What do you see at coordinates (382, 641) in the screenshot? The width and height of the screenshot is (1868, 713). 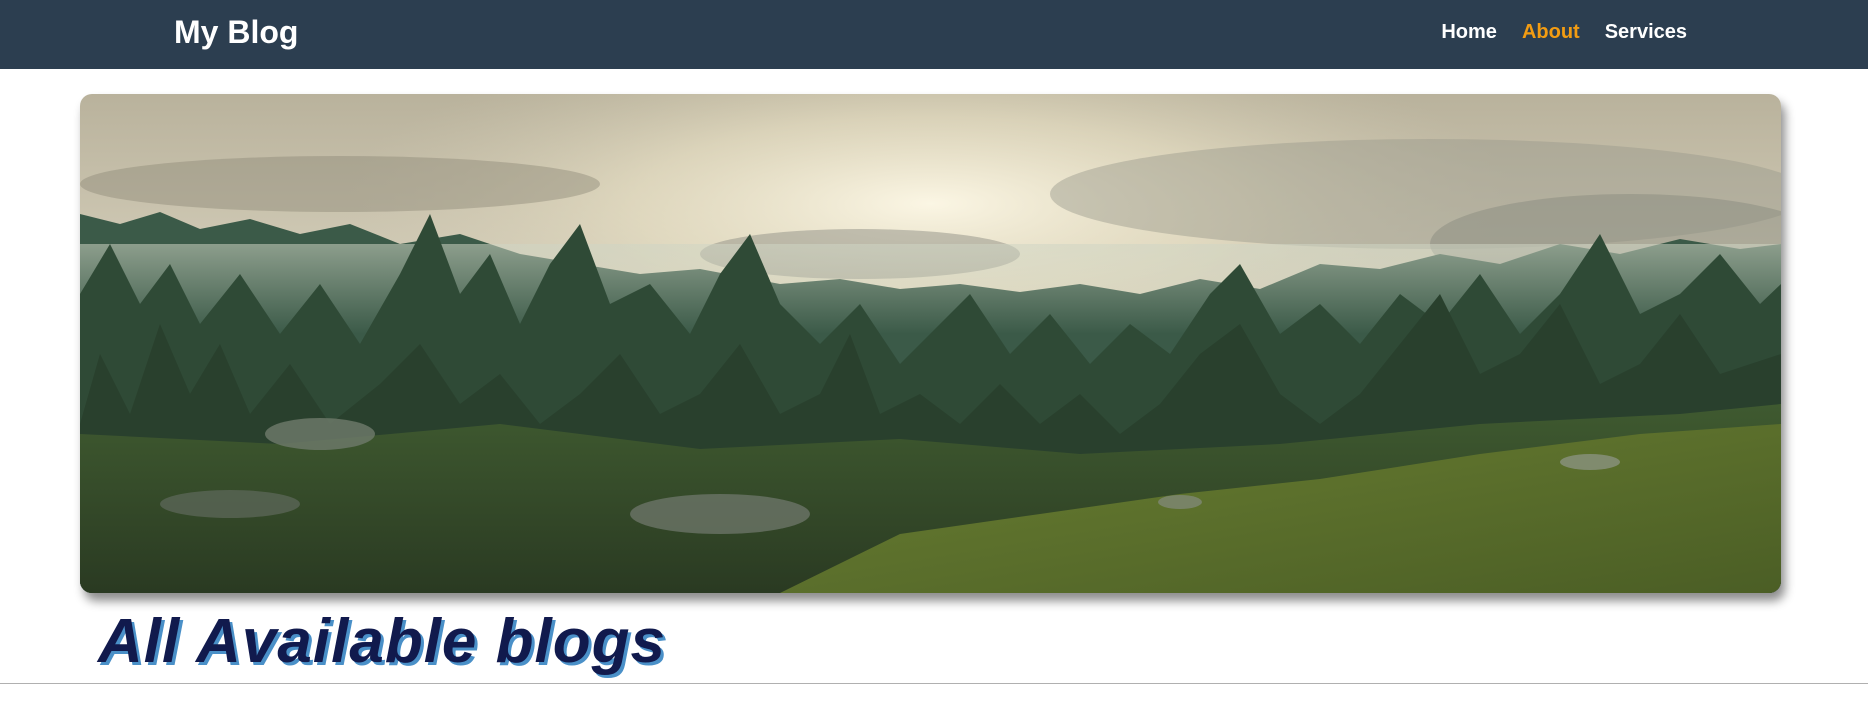 I see `page-heading: All Available blogs` at bounding box center [382, 641].